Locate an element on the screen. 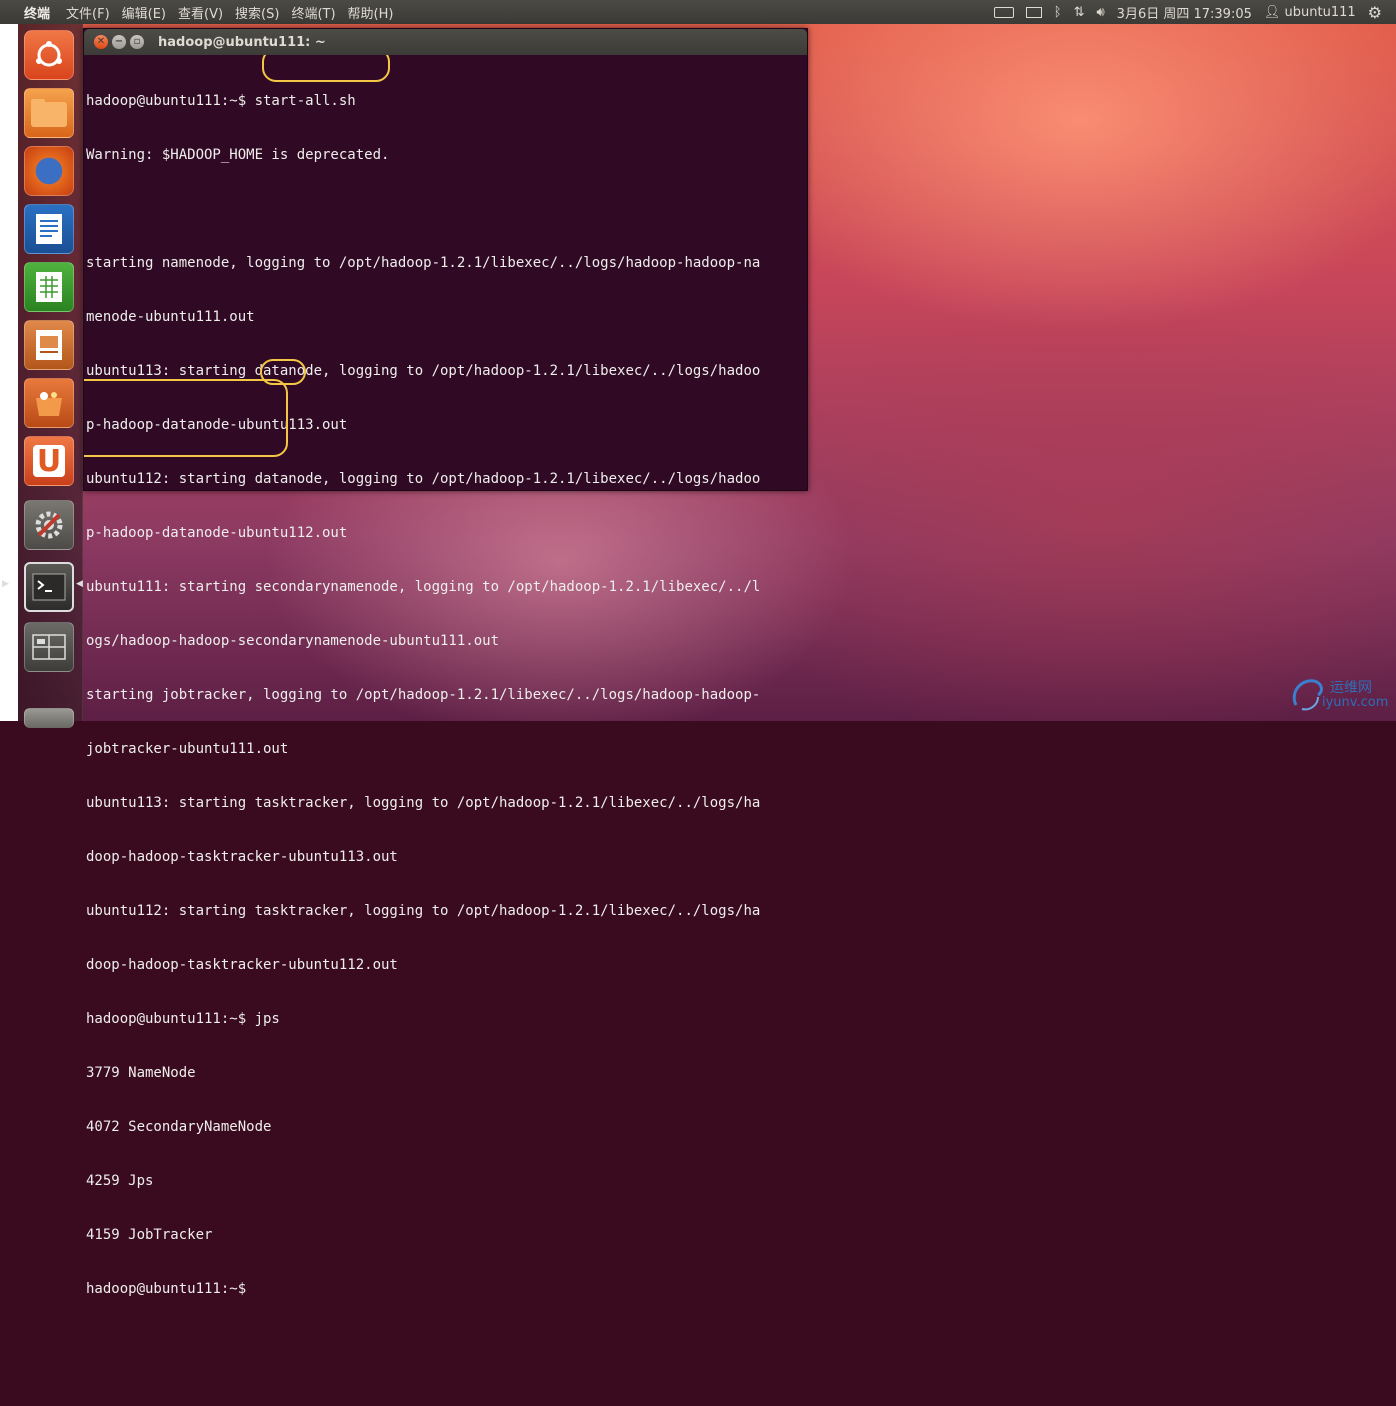  writer-icon is located at coordinates (49, 229).